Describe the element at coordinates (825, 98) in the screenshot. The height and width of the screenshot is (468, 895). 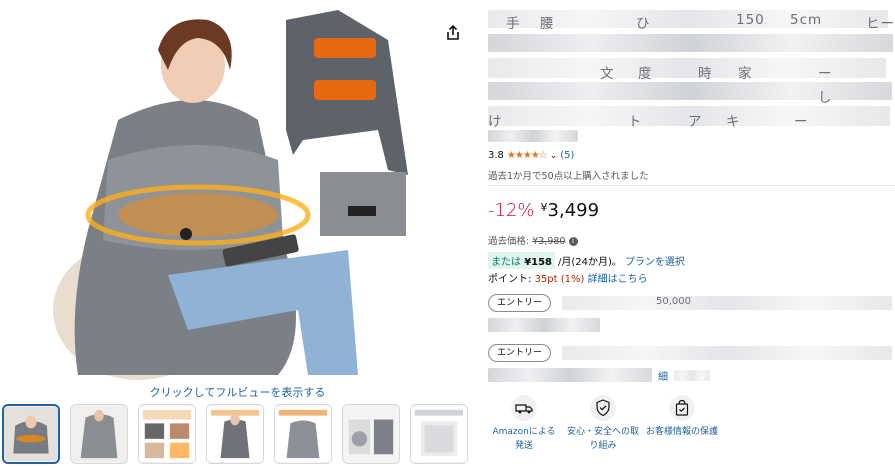
I see `title-fragment: し` at that location.